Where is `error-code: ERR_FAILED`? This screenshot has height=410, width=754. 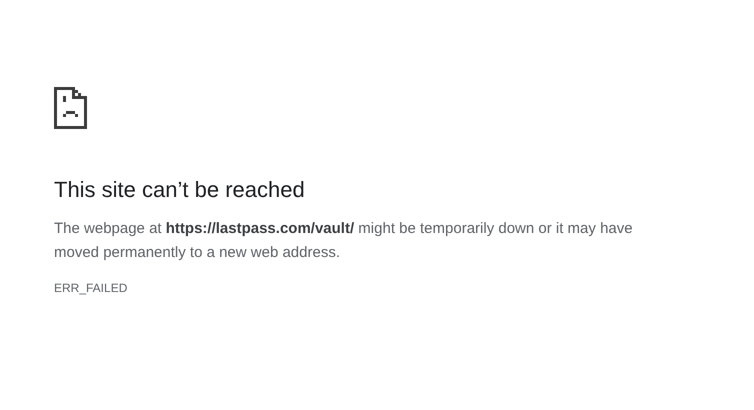
error-code: ERR_FAILED is located at coordinates (91, 289).